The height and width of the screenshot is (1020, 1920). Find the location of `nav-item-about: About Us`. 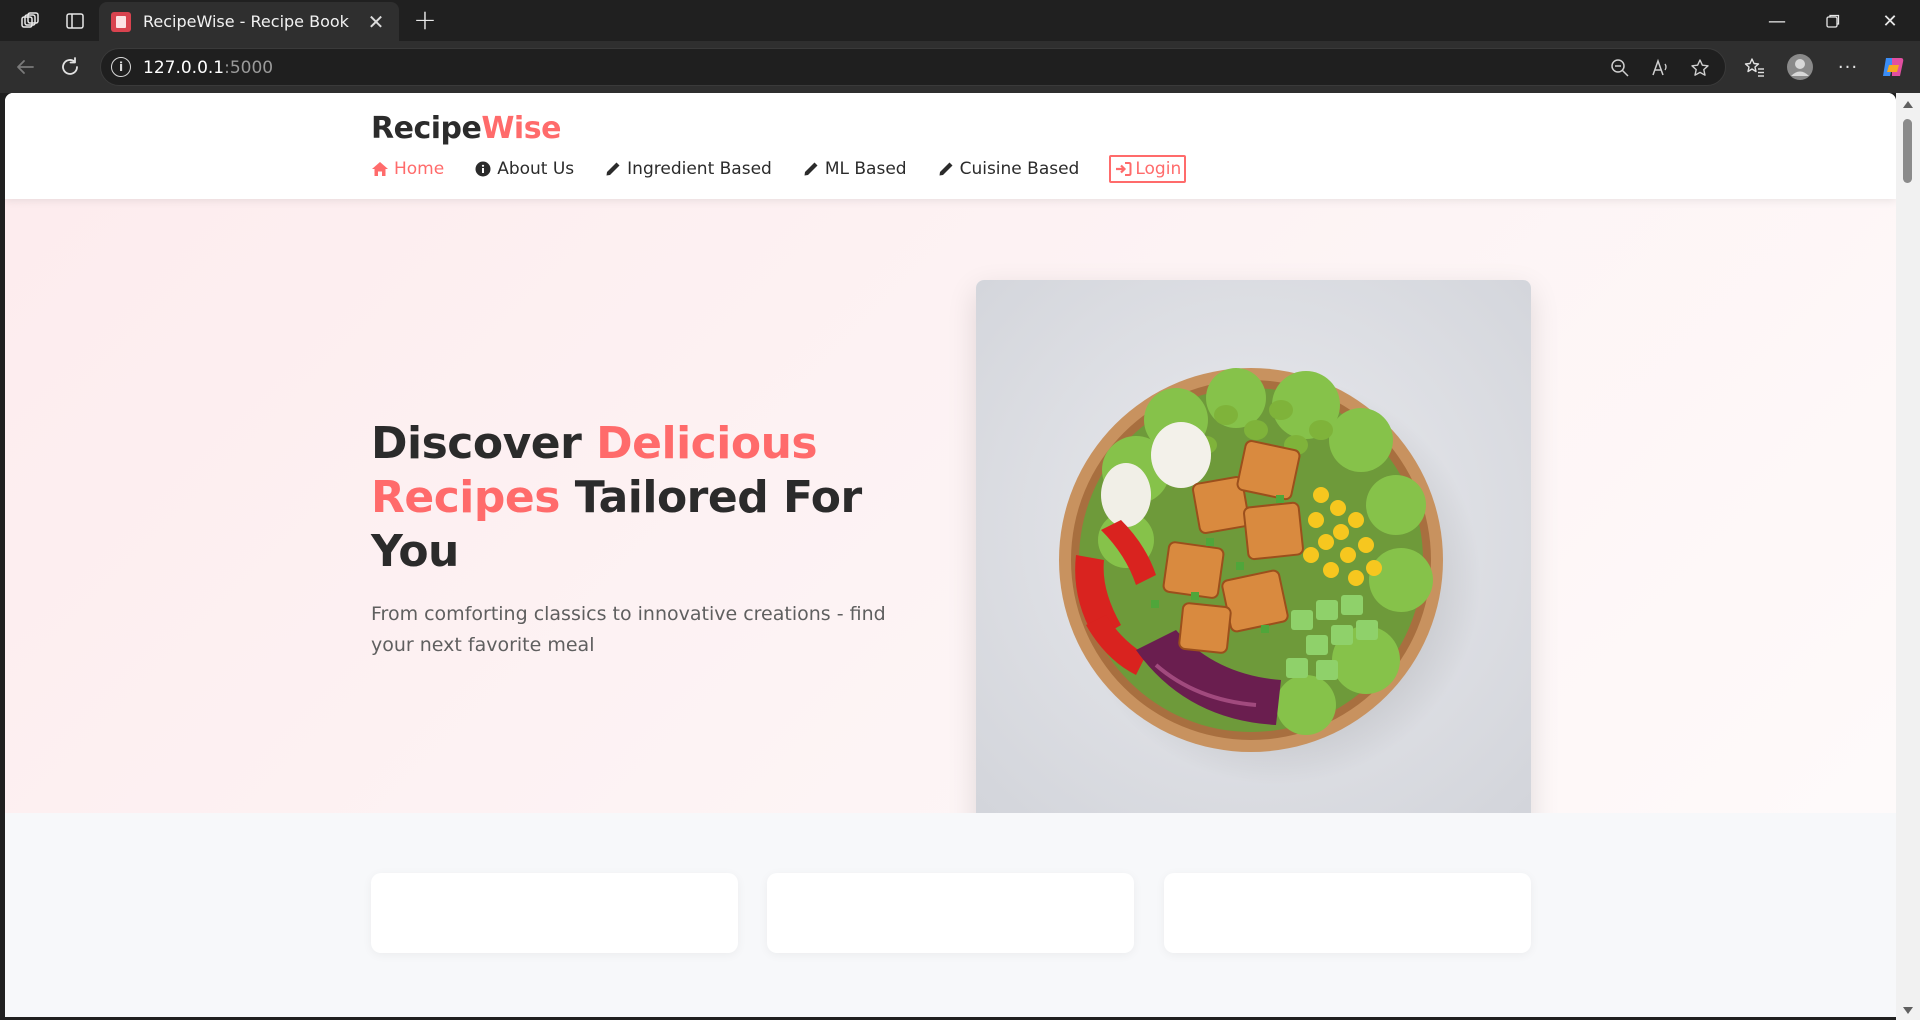

nav-item-about: About Us is located at coordinates (524, 169).